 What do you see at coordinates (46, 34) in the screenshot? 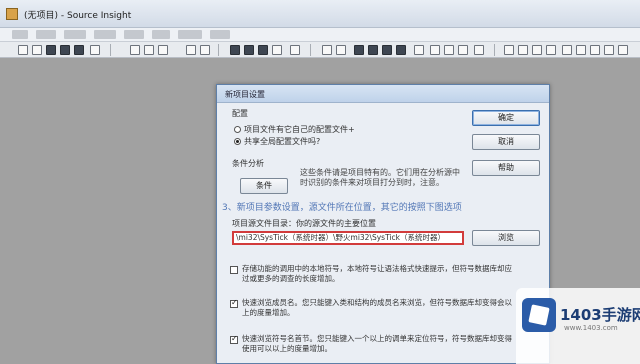
I see `menu-edit` at bounding box center [46, 34].